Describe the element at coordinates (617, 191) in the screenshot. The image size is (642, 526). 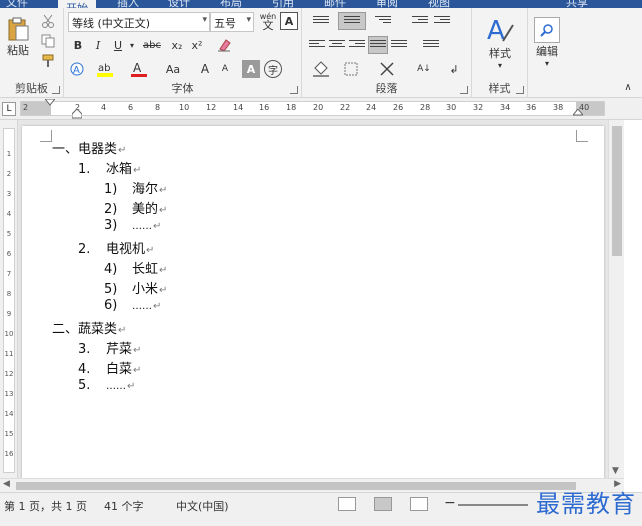
I see `vertical-scroll-thumb` at that location.